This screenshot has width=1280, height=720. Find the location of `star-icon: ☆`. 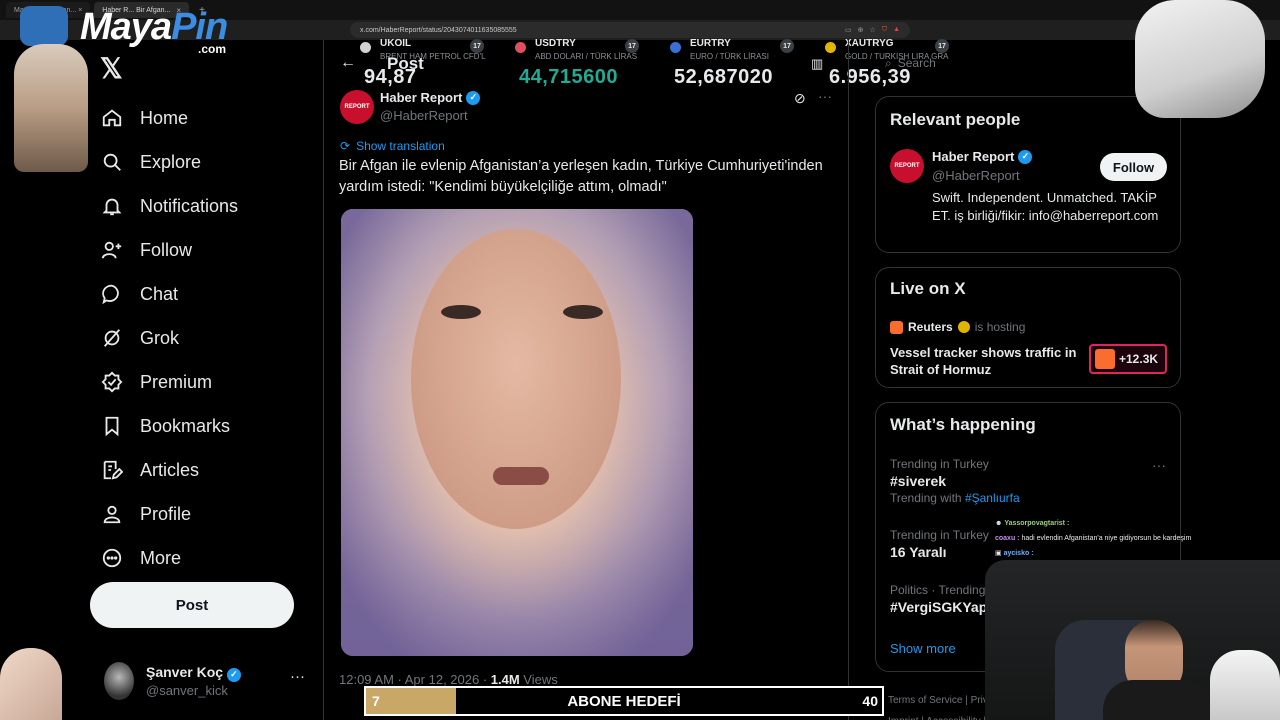

star-icon: ☆ is located at coordinates (873, 30).